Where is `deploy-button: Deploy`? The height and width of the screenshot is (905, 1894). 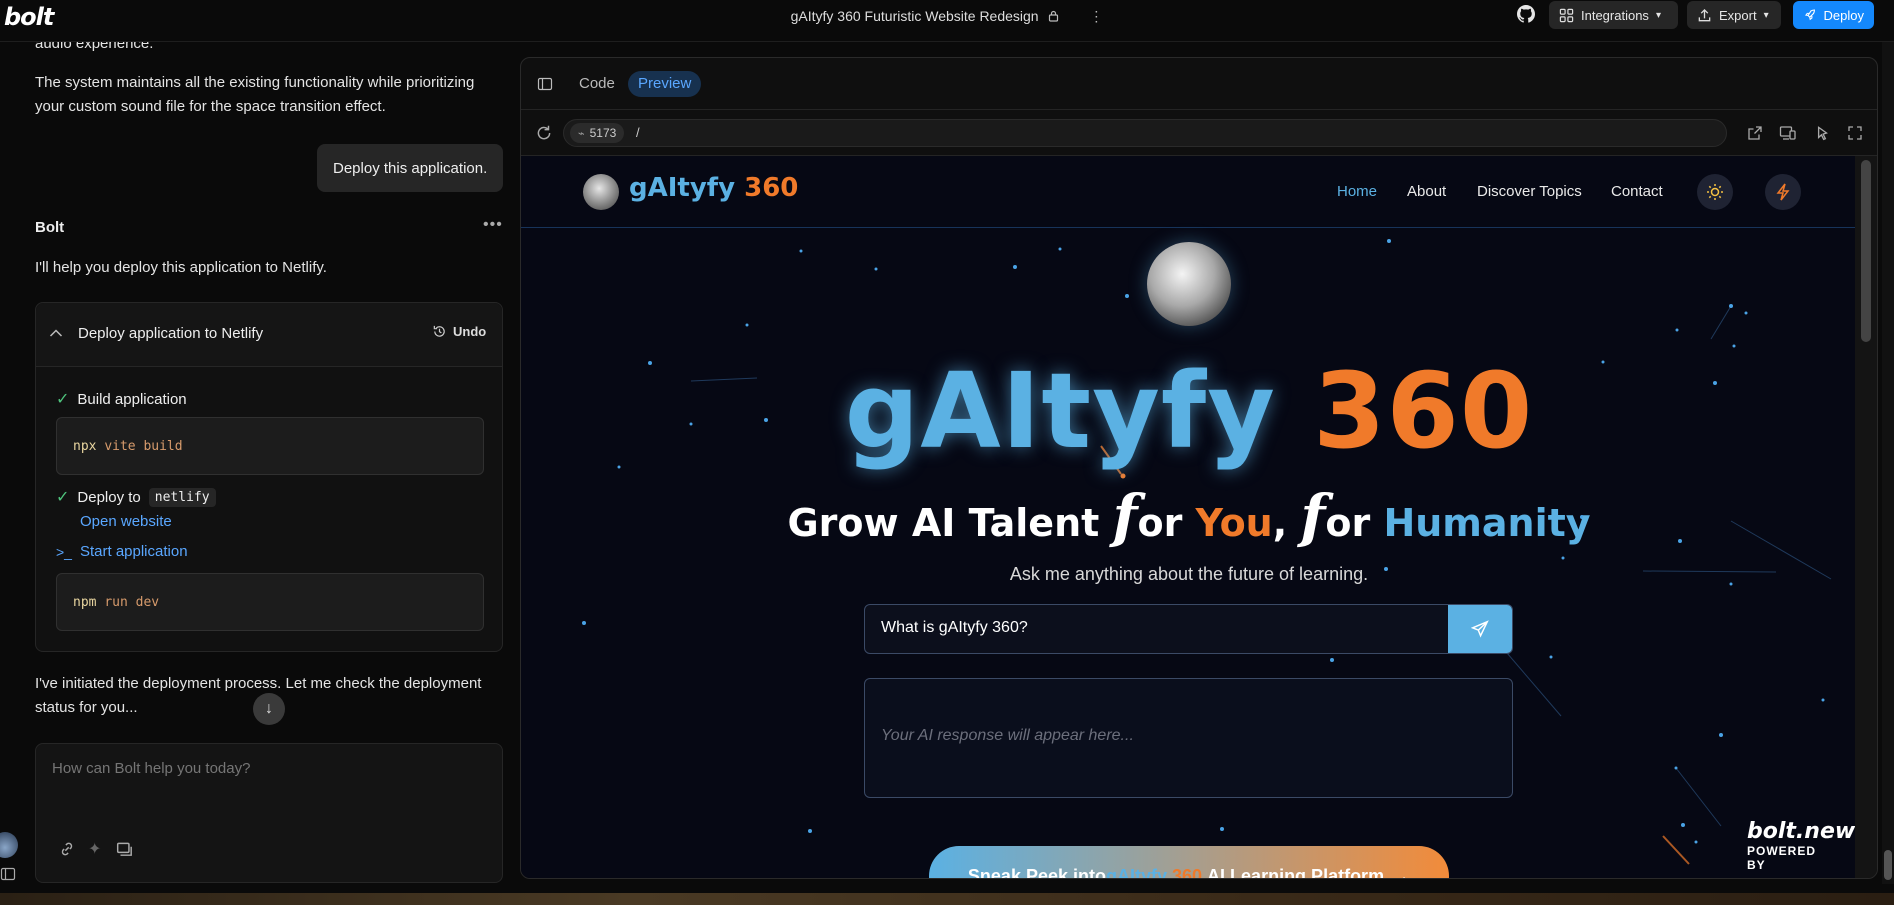 deploy-button: Deploy is located at coordinates (1833, 15).